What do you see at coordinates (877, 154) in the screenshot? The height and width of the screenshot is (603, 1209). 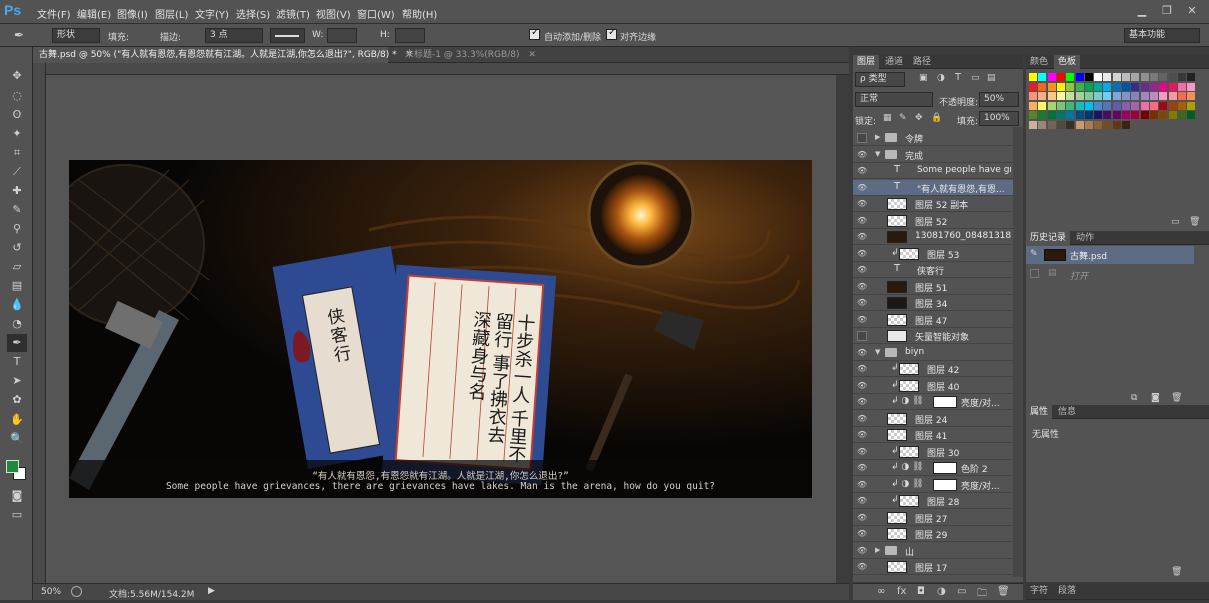 I see `collapse-arrow-icon: ▼` at bounding box center [877, 154].